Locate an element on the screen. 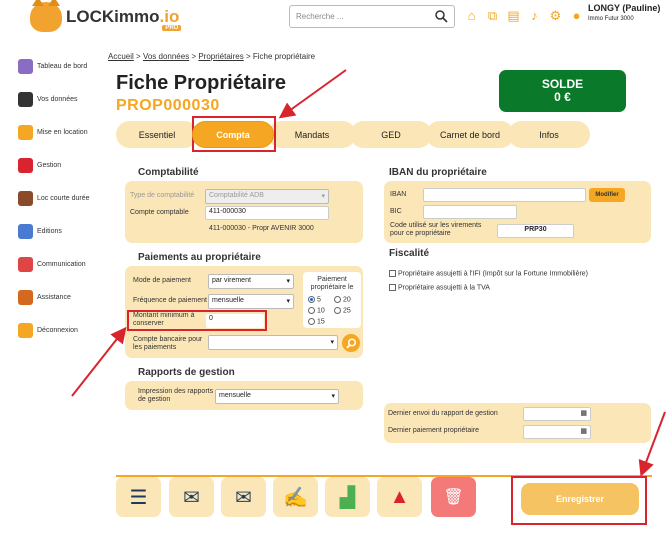  user-agency: Immo Futur 3000 is located at coordinates (611, 19).